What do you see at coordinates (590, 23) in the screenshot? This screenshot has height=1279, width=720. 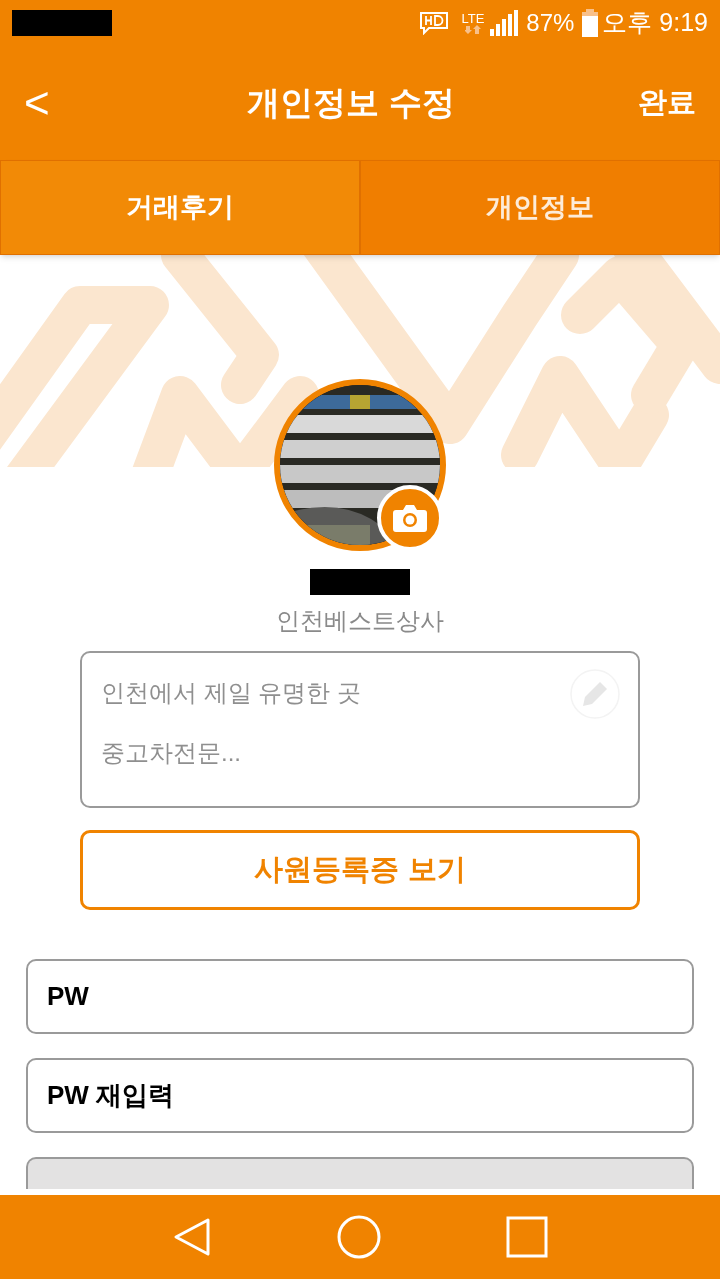 I see `battery-icon` at bounding box center [590, 23].